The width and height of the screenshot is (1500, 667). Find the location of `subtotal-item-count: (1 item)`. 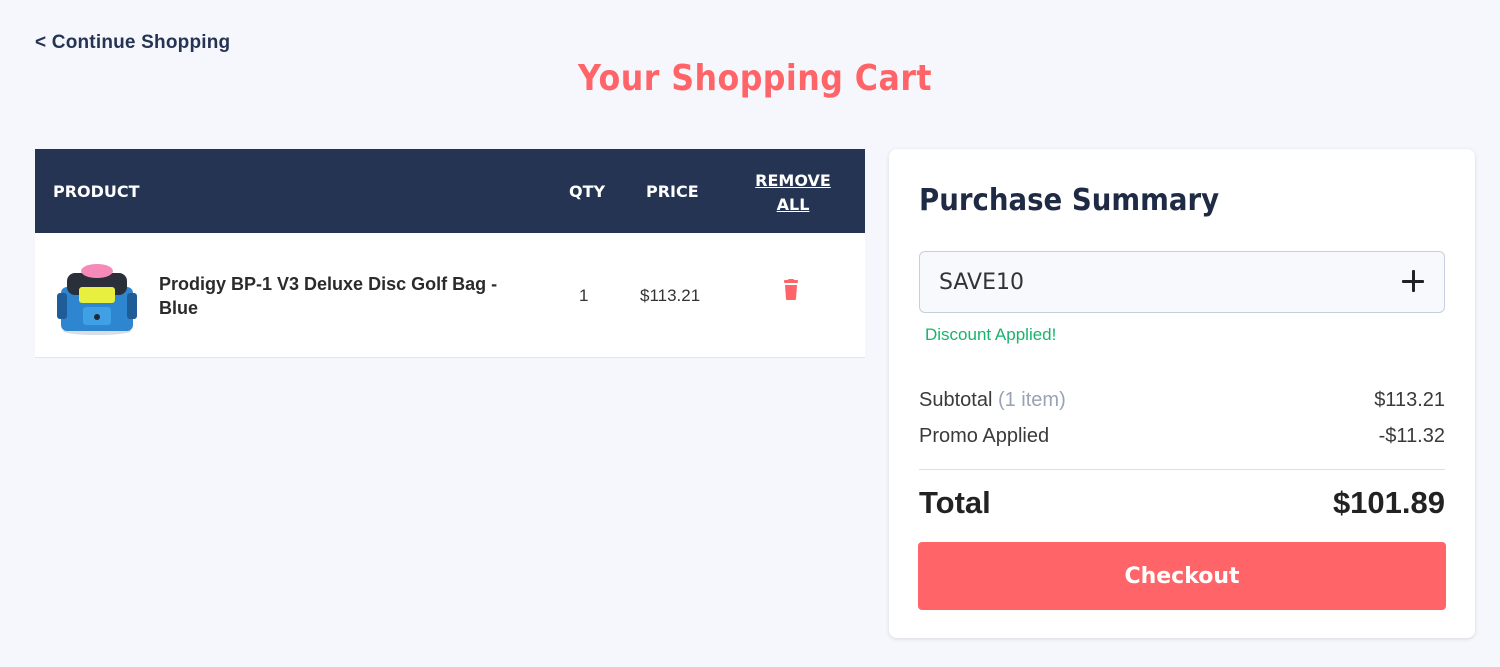

subtotal-item-count: (1 item) is located at coordinates (1031, 400).